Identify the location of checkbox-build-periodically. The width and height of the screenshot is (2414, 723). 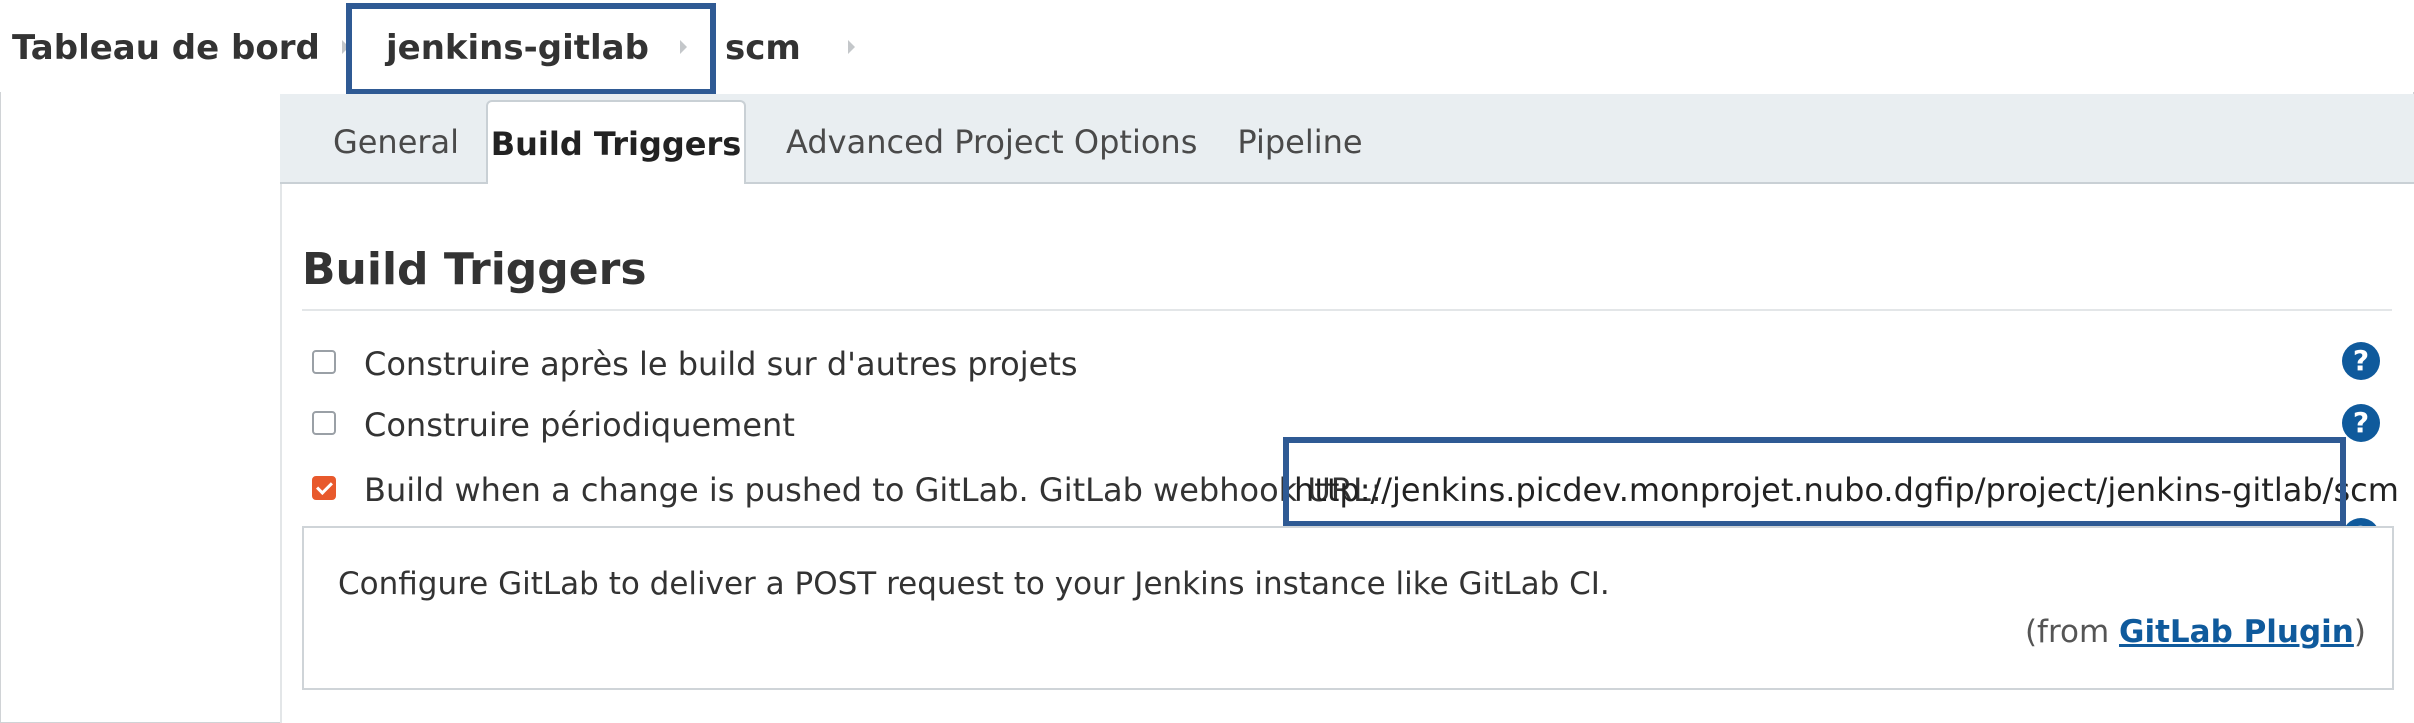
(324, 423).